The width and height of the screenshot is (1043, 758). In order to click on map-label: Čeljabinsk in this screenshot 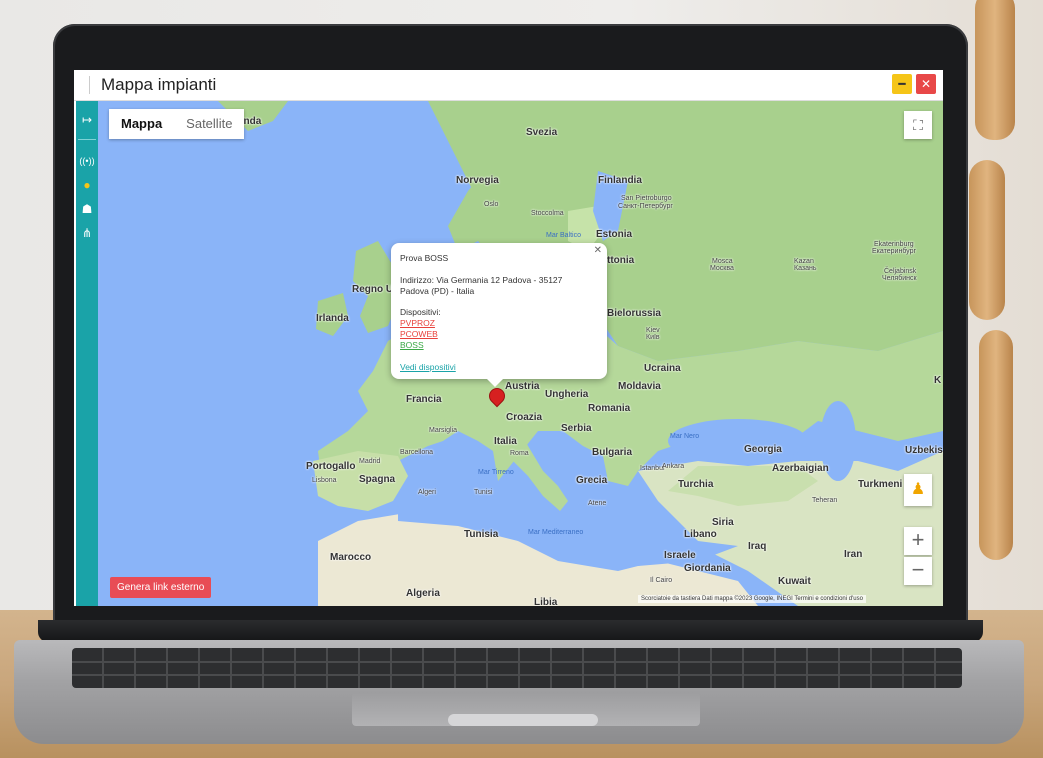, I will do `click(900, 271)`.